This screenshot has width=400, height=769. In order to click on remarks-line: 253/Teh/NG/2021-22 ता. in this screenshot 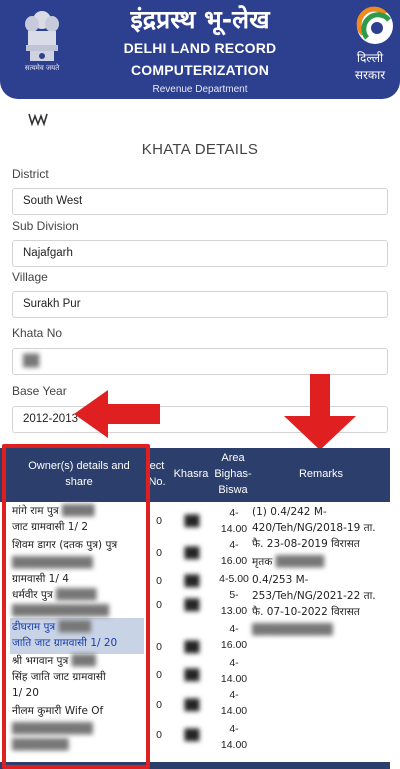, I will do `click(314, 596)`.